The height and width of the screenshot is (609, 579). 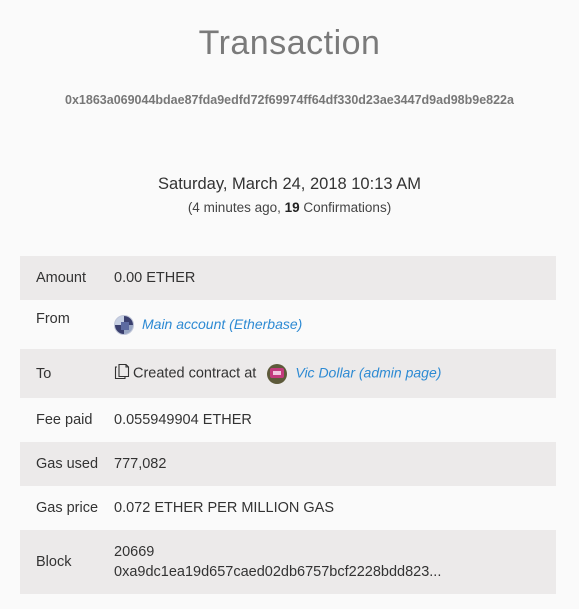 I want to click on to-label: To, so click(x=44, y=373).